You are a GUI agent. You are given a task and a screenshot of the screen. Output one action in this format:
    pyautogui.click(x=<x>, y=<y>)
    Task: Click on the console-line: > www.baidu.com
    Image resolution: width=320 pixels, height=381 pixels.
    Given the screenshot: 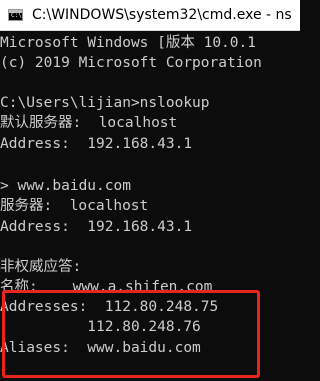 What is the action you would take?
    pyautogui.click(x=65, y=186)
    